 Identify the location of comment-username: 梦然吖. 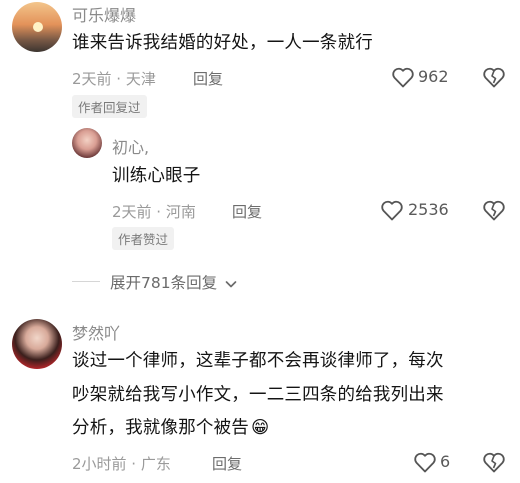
(96, 332).